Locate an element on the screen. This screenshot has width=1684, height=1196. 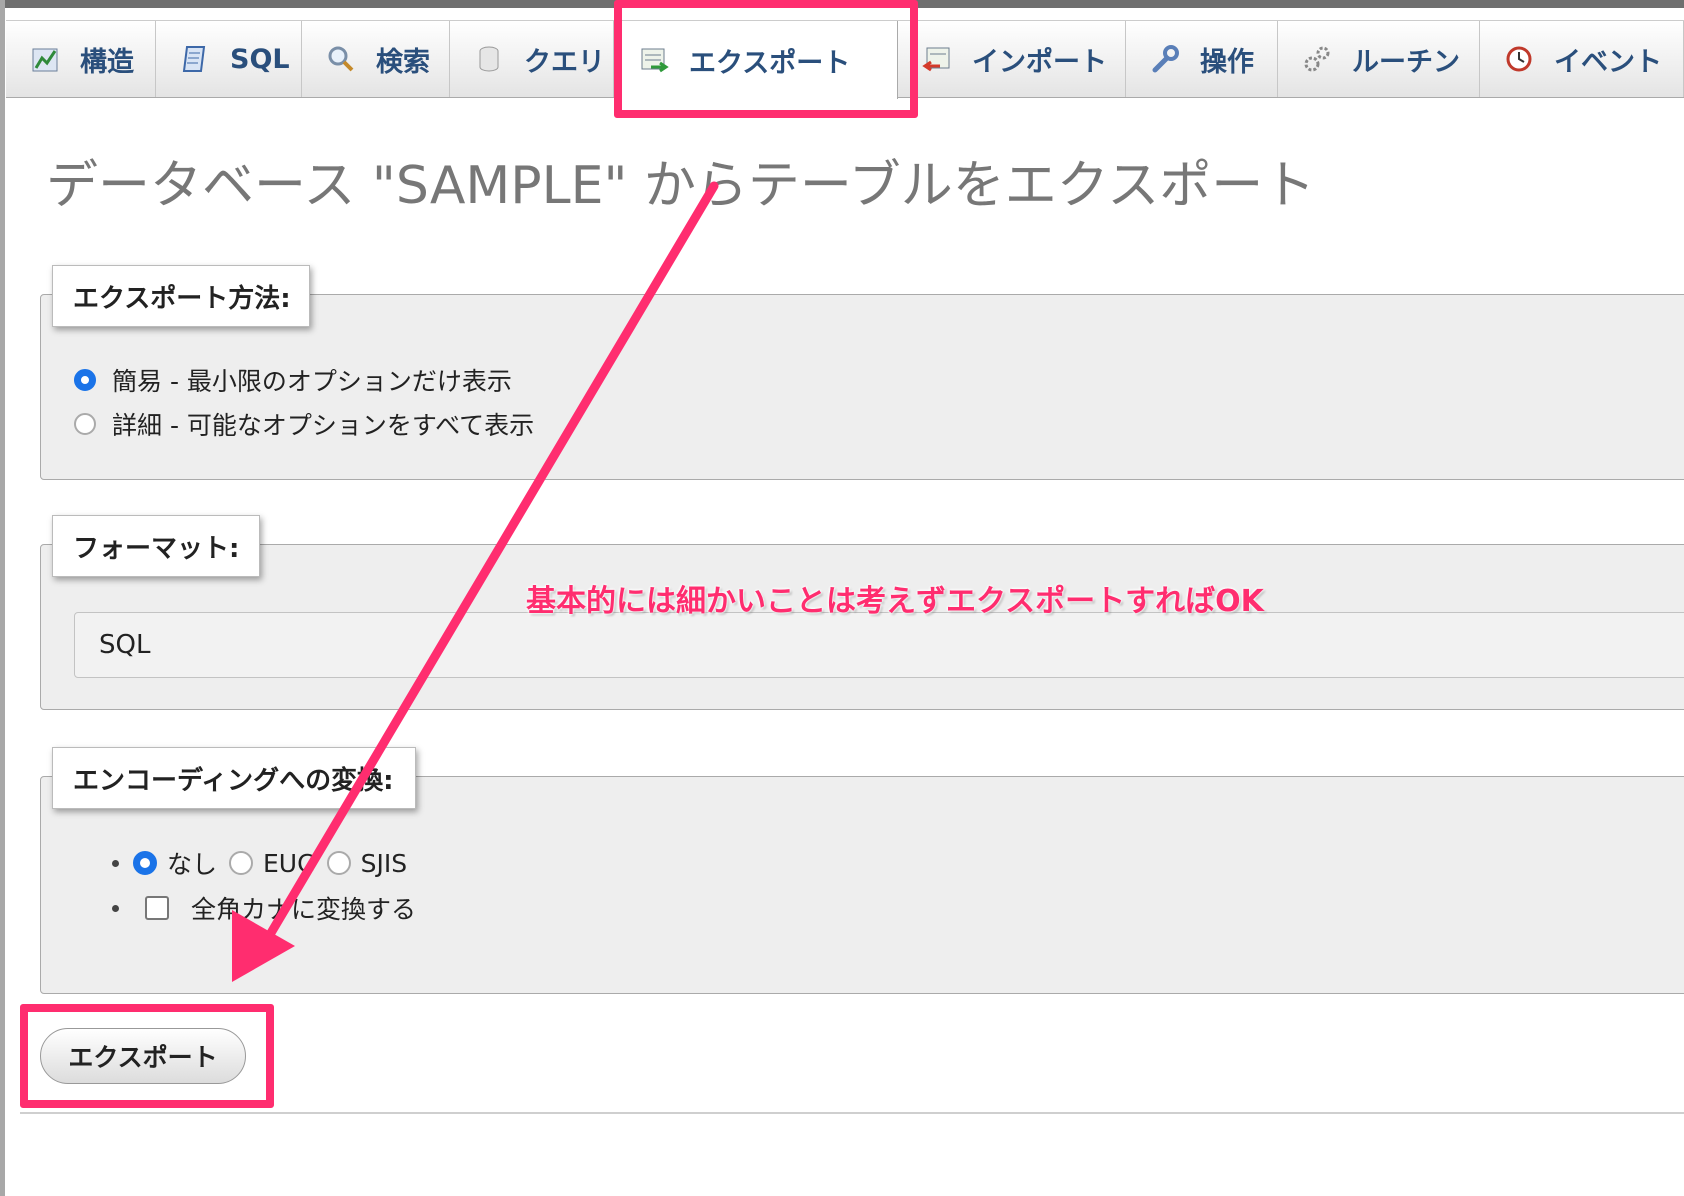
annotation-text: 基本的には細かいことは考えずエクスポートすればOK is located at coordinates (895, 601).